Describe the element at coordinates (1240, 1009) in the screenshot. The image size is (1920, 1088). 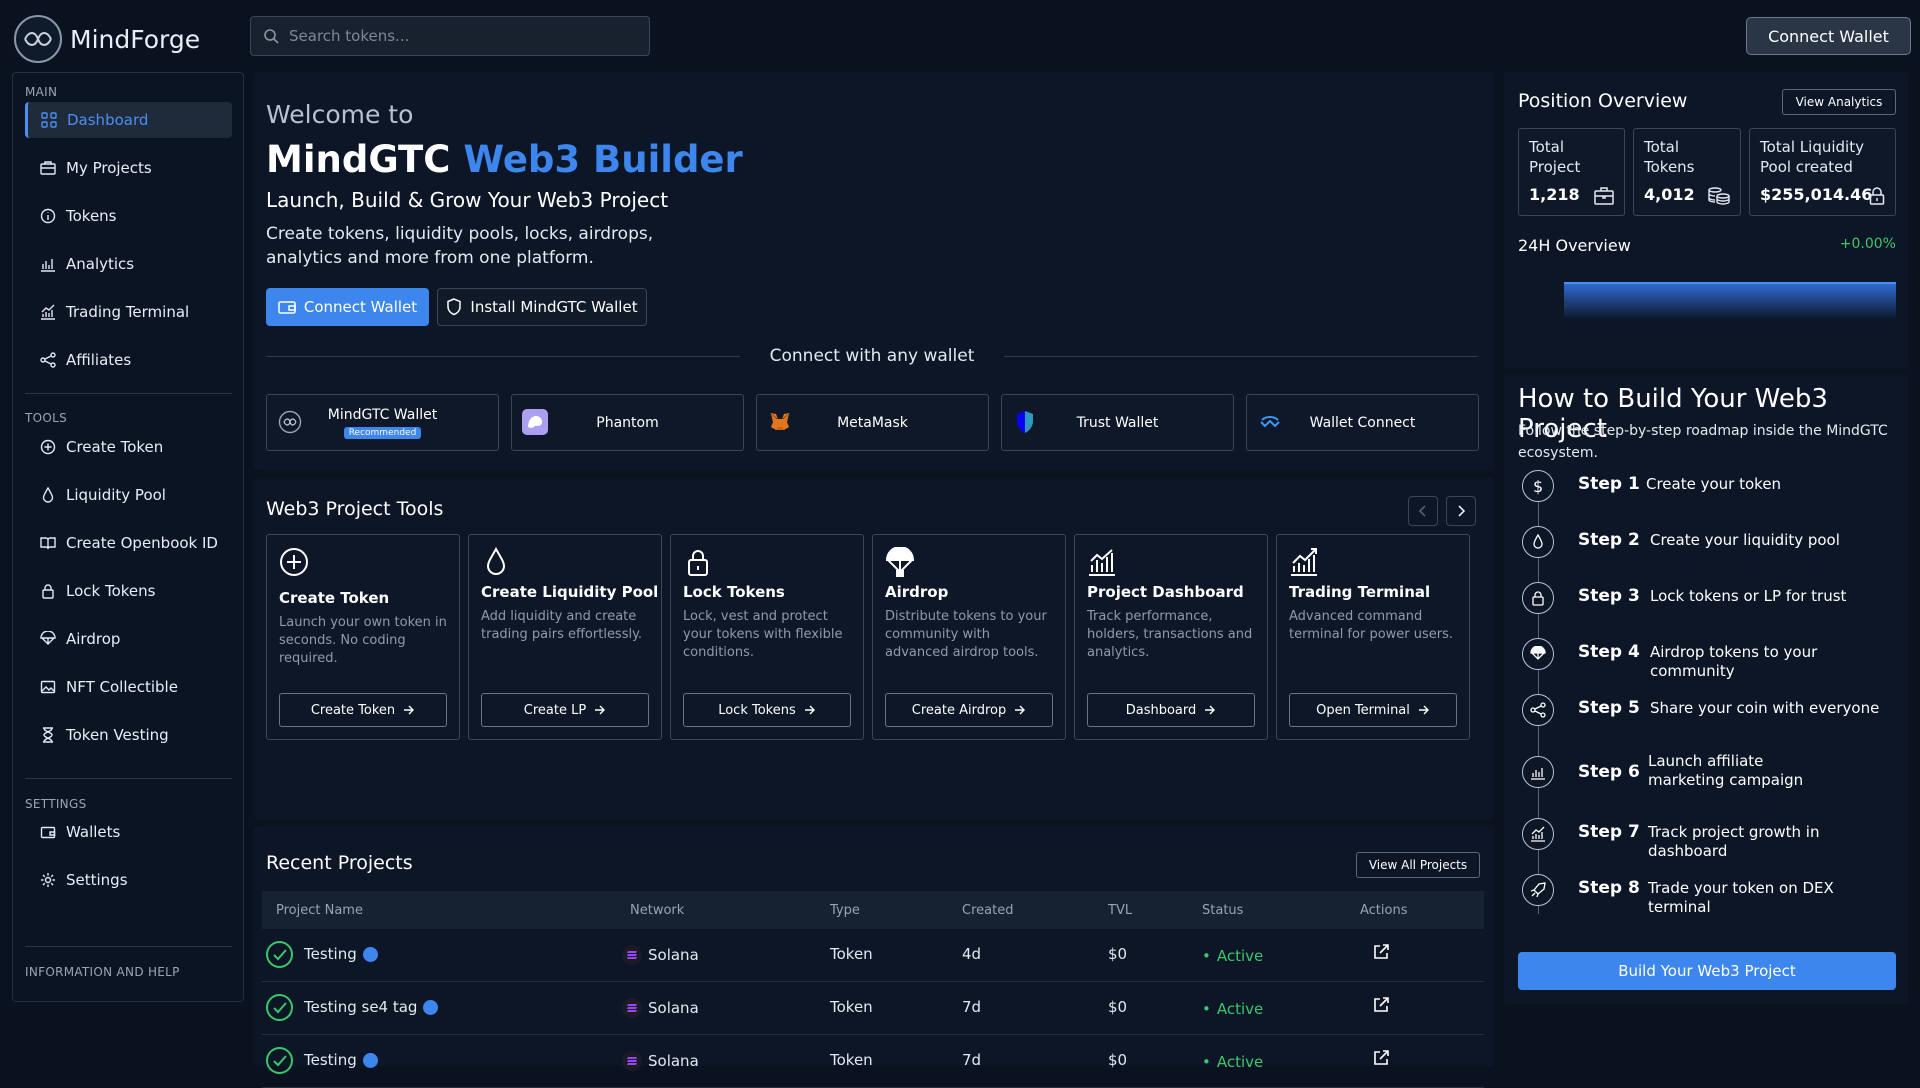
I see `status-badge: Active` at that location.